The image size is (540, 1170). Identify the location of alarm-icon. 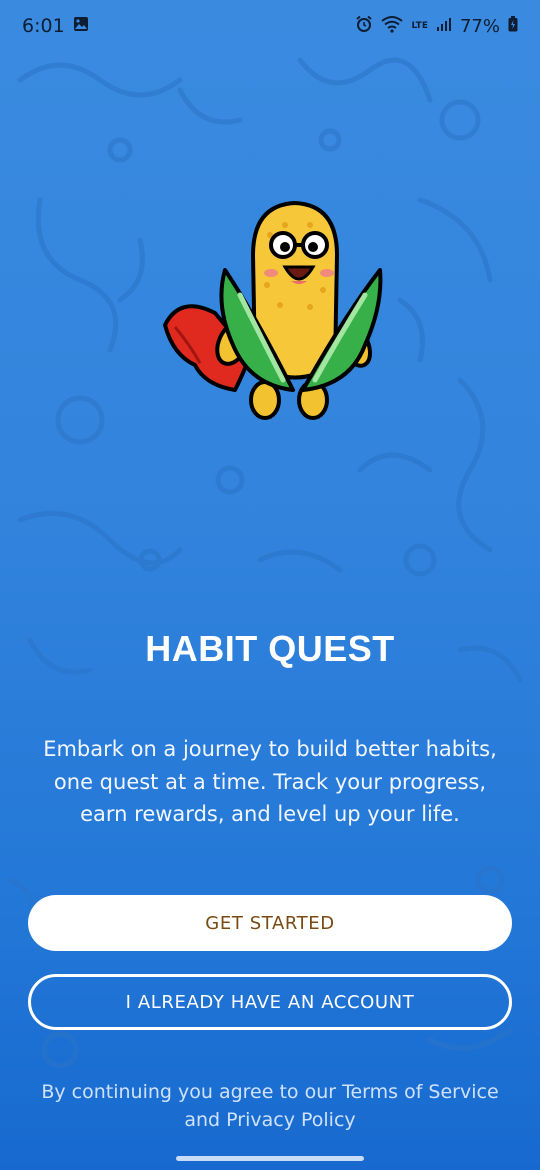
(364, 26).